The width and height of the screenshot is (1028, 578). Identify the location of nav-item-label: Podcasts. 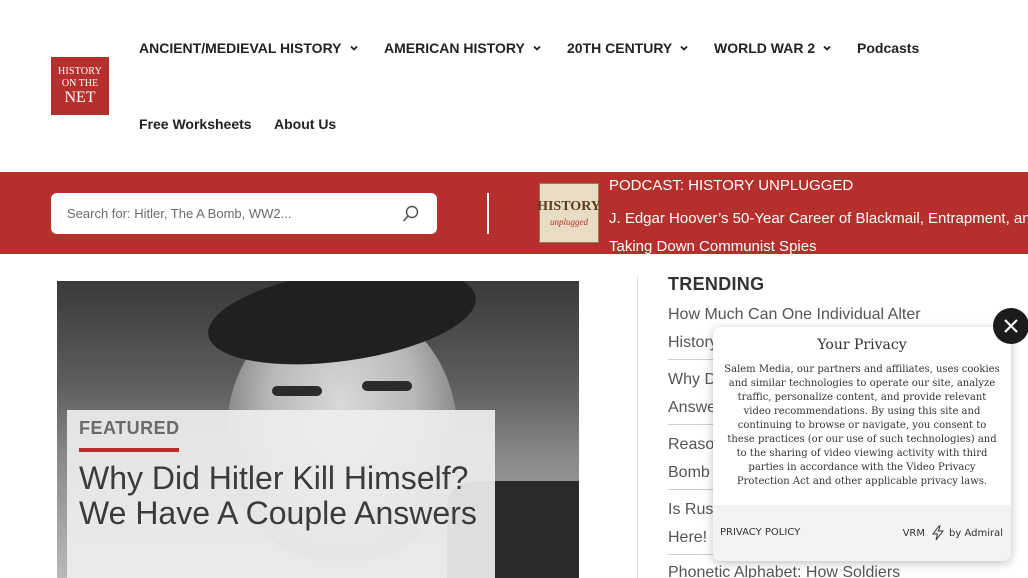
(888, 48).